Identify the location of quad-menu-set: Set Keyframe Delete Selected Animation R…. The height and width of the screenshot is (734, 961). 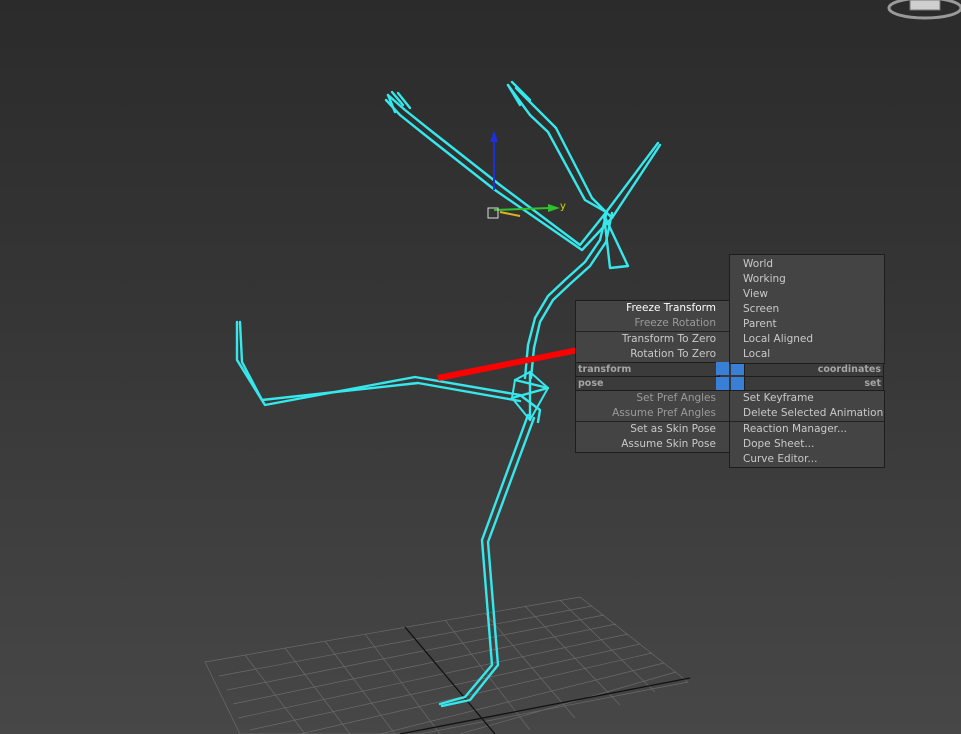
(807, 429).